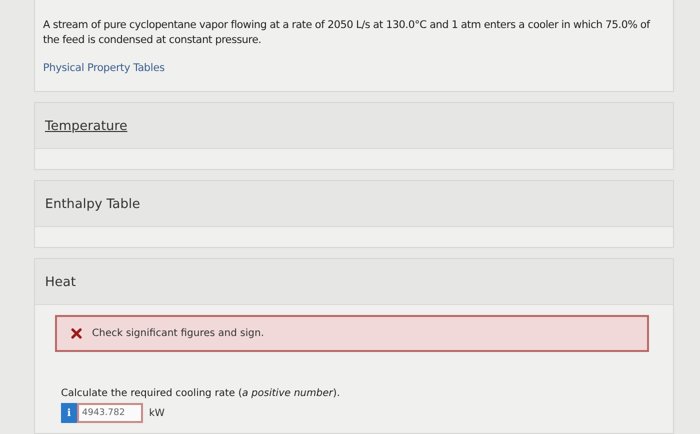 This screenshot has height=434, width=700. I want to click on tables-link: Physical Property Tables, so click(104, 68).